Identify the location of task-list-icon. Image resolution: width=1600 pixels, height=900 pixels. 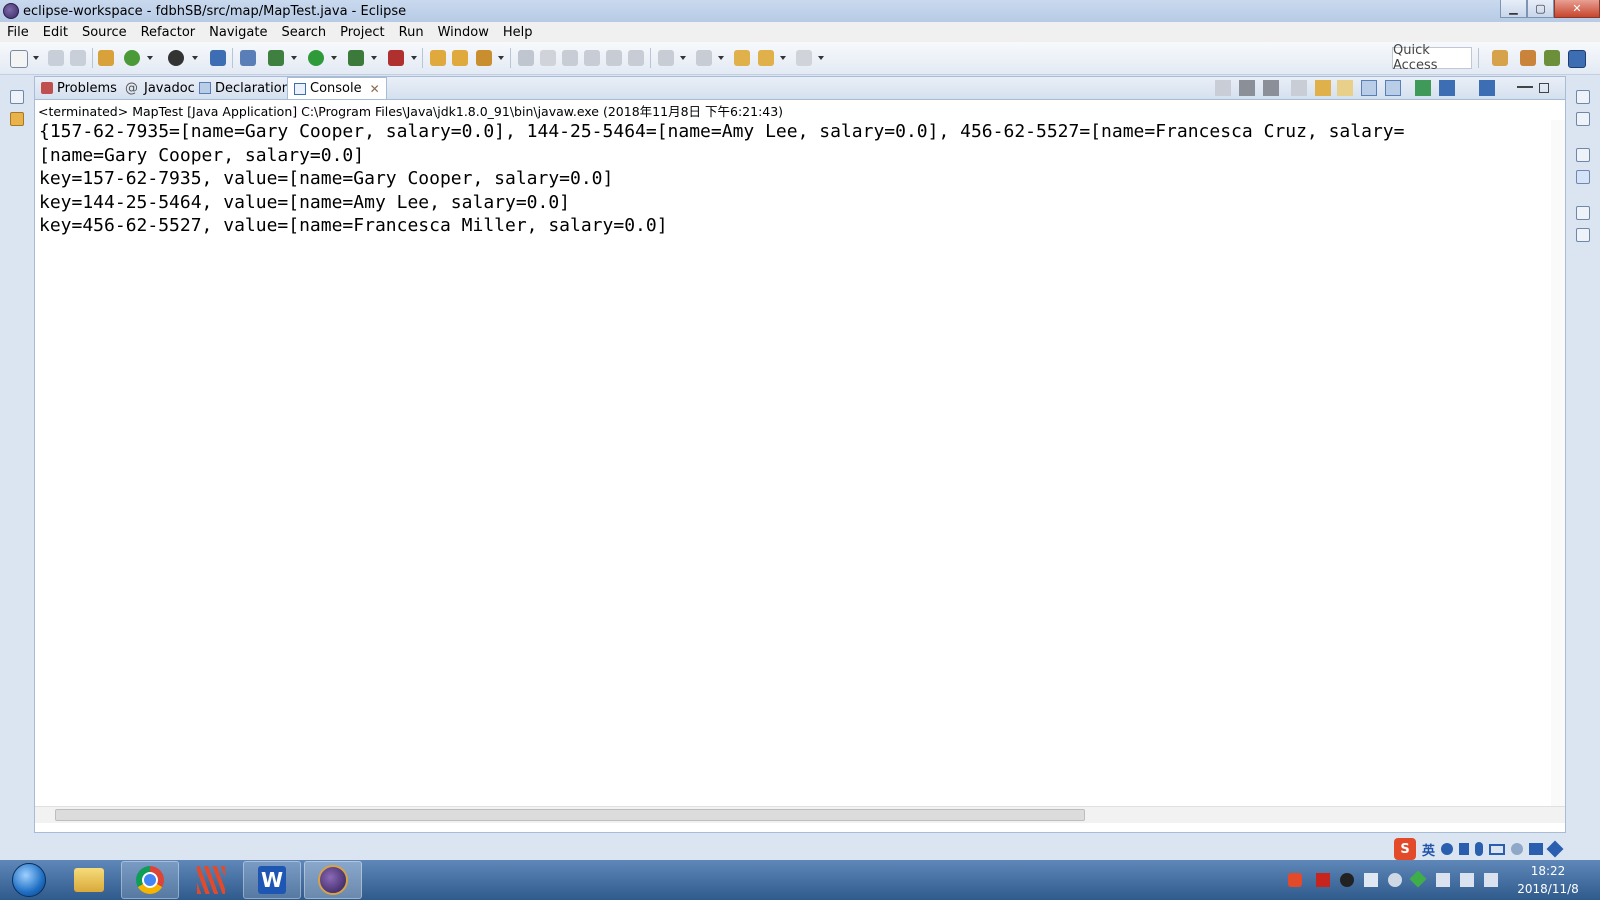
(1583, 119).